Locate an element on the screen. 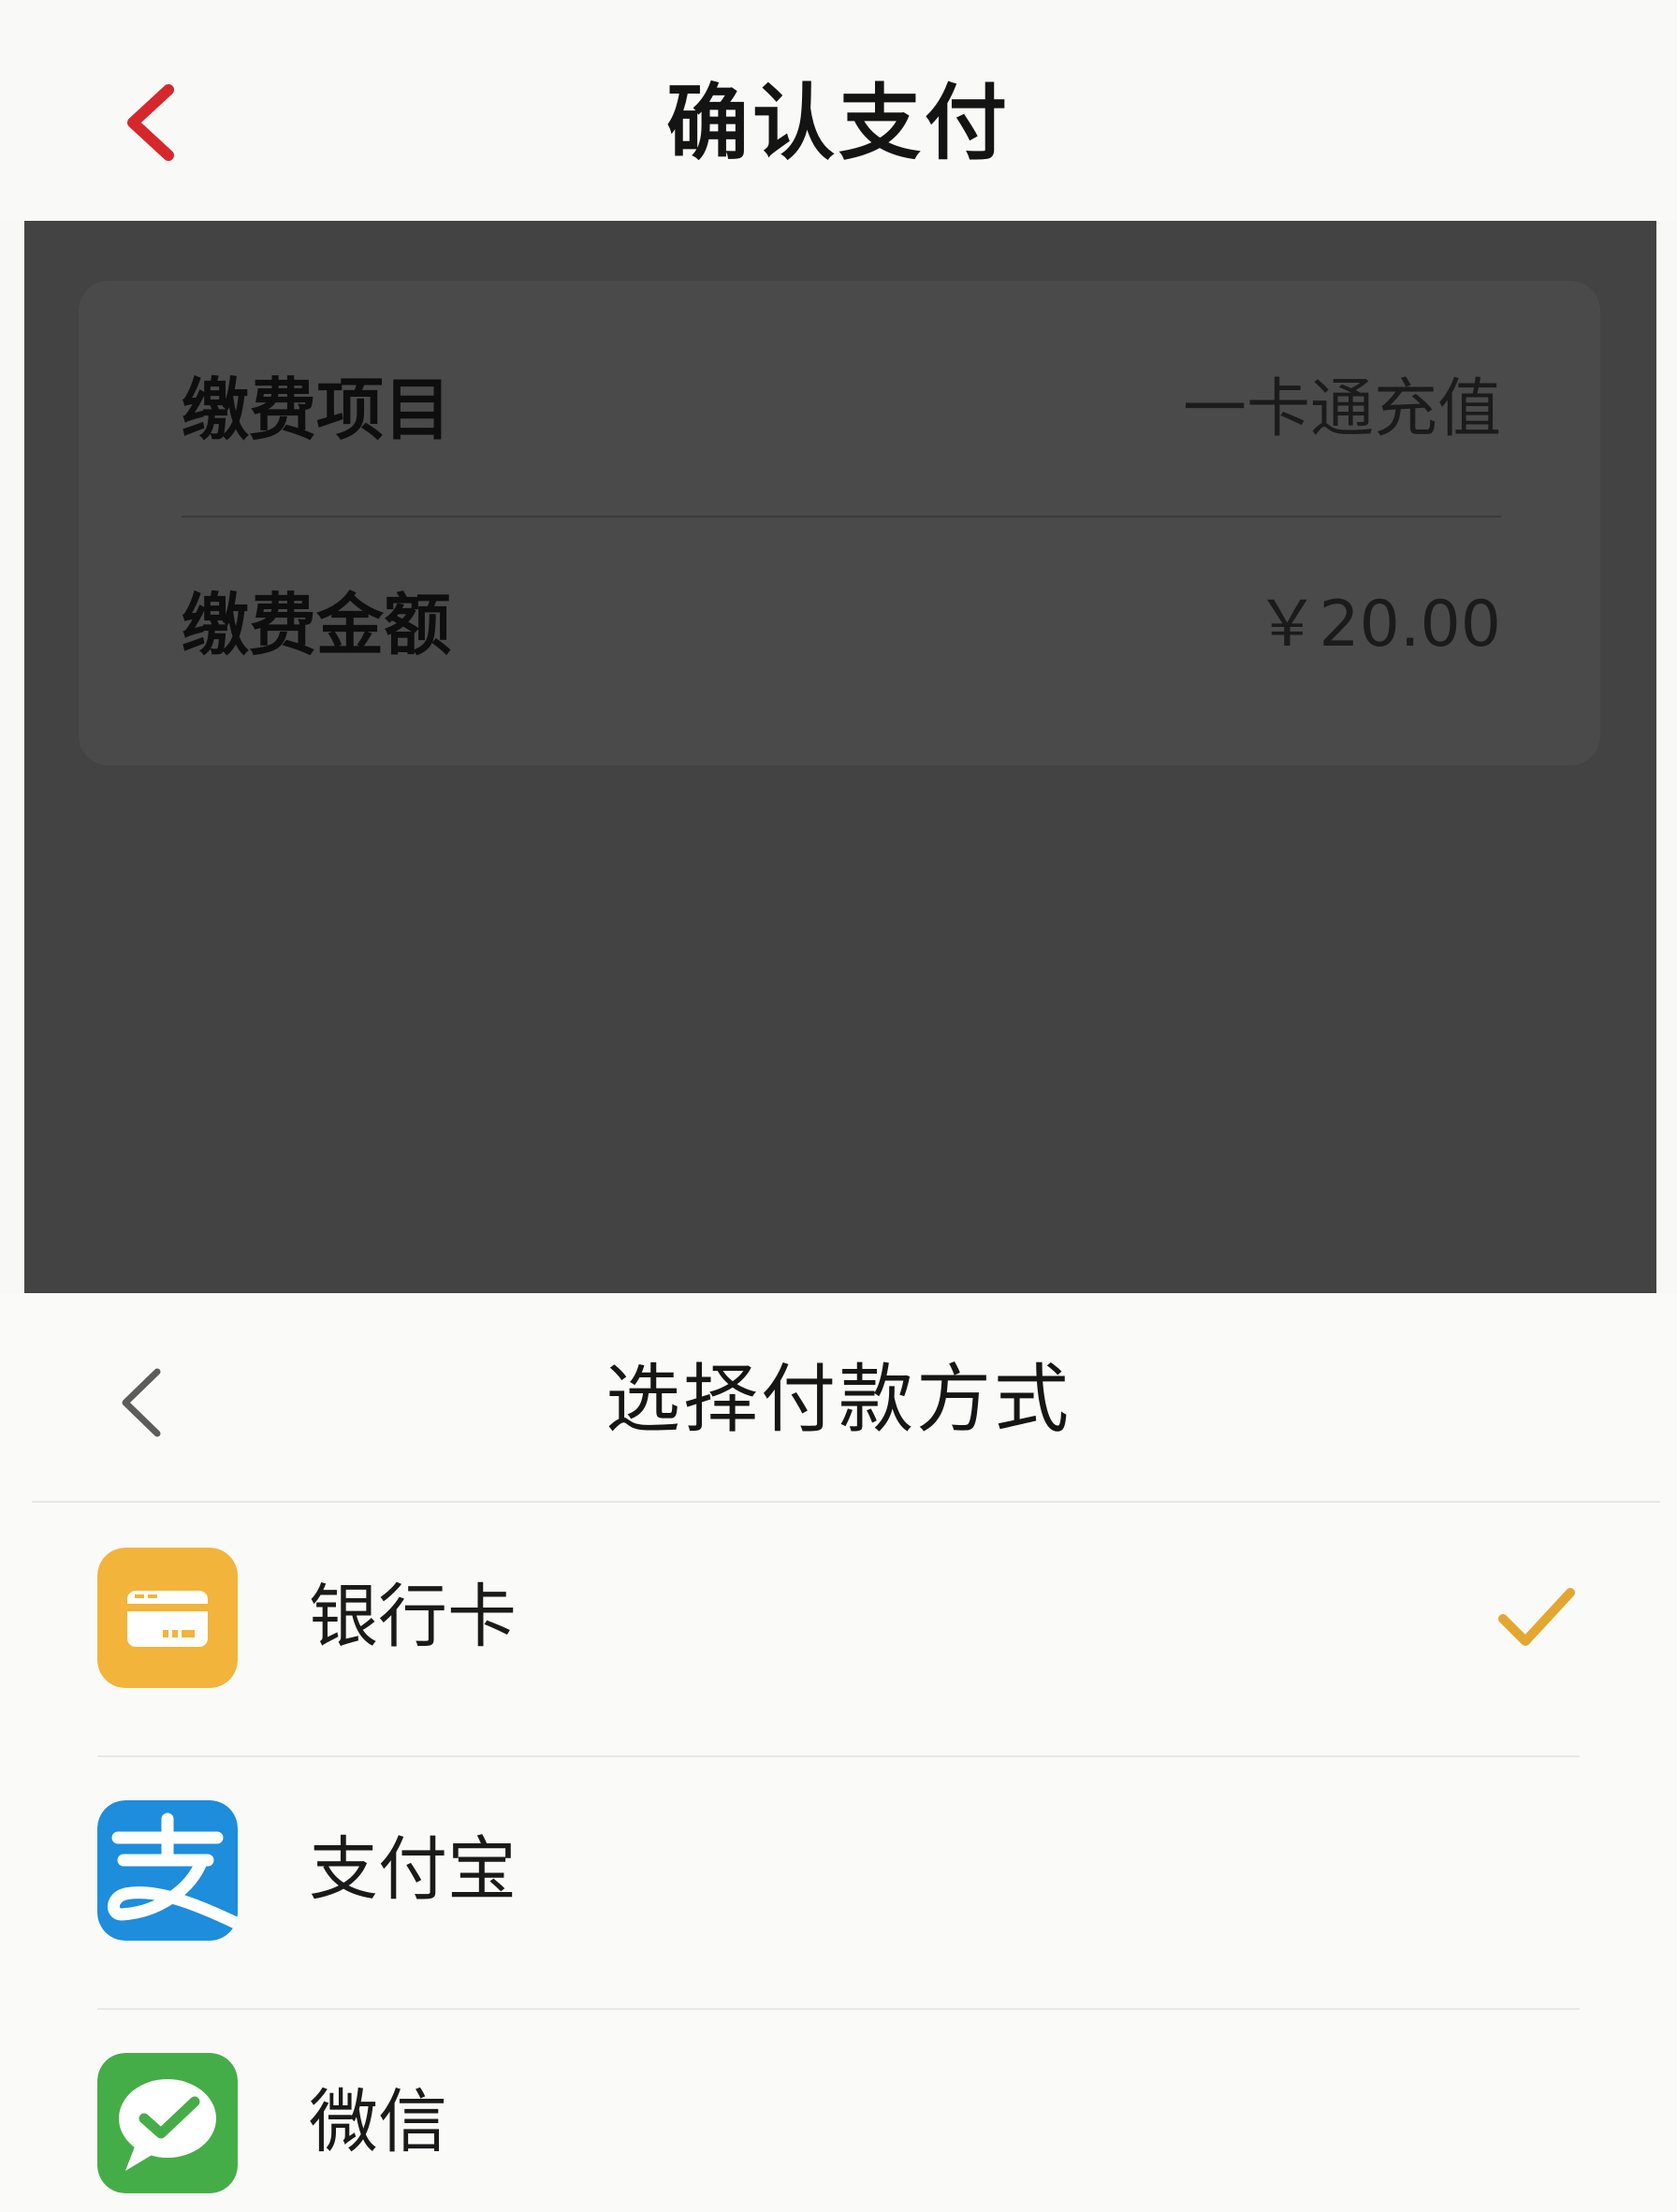 The width and height of the screenshot is (1677, 2212). nav-bar: 确认支付 is located at coordinates (838, 110).